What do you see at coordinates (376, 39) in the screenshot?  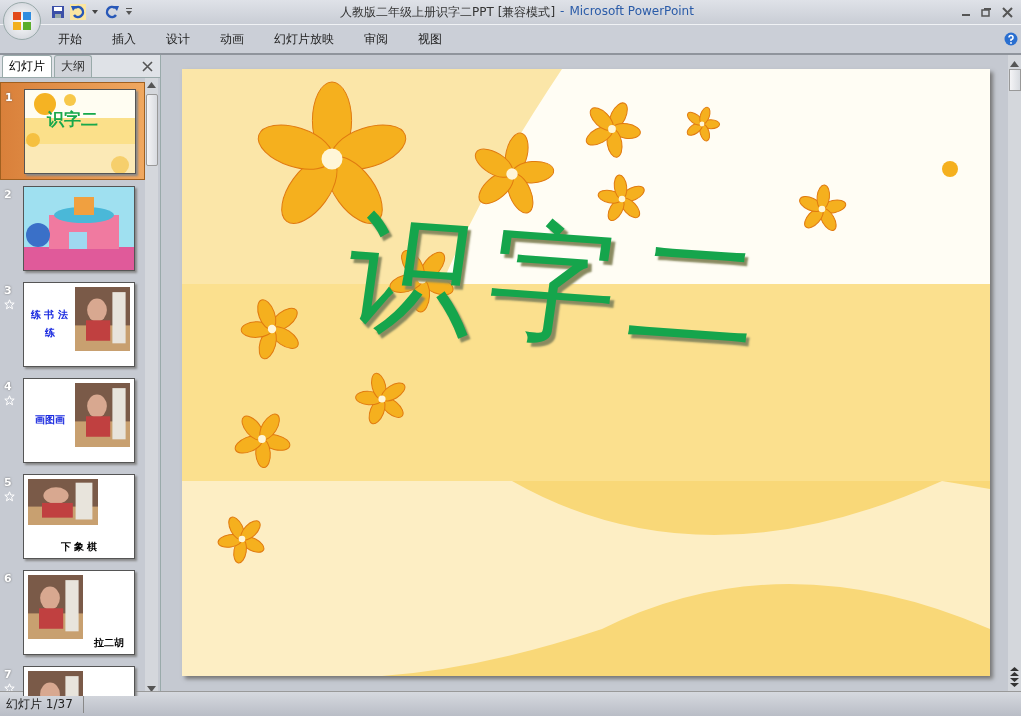 I see `ribbon-tab: 审阅` at bounding box center [376, 39].